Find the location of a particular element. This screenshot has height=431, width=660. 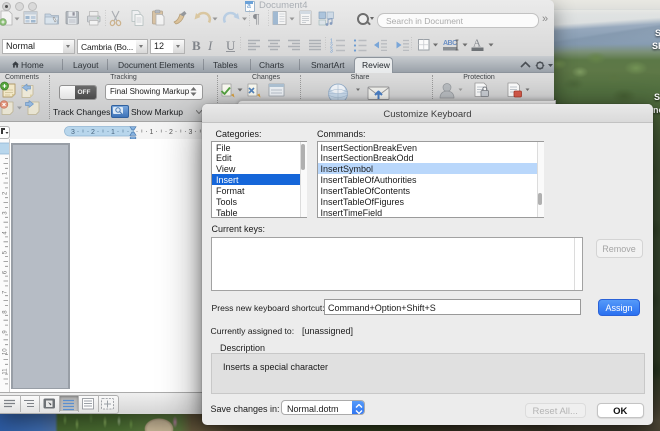

svg-text: U is located at coordinates (231, 45).